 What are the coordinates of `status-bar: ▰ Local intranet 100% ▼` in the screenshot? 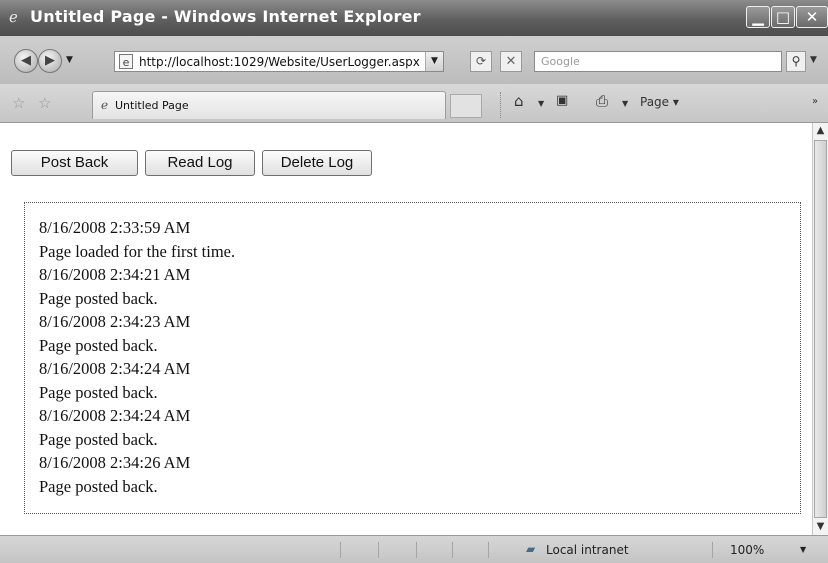 It's located at (414, 549).